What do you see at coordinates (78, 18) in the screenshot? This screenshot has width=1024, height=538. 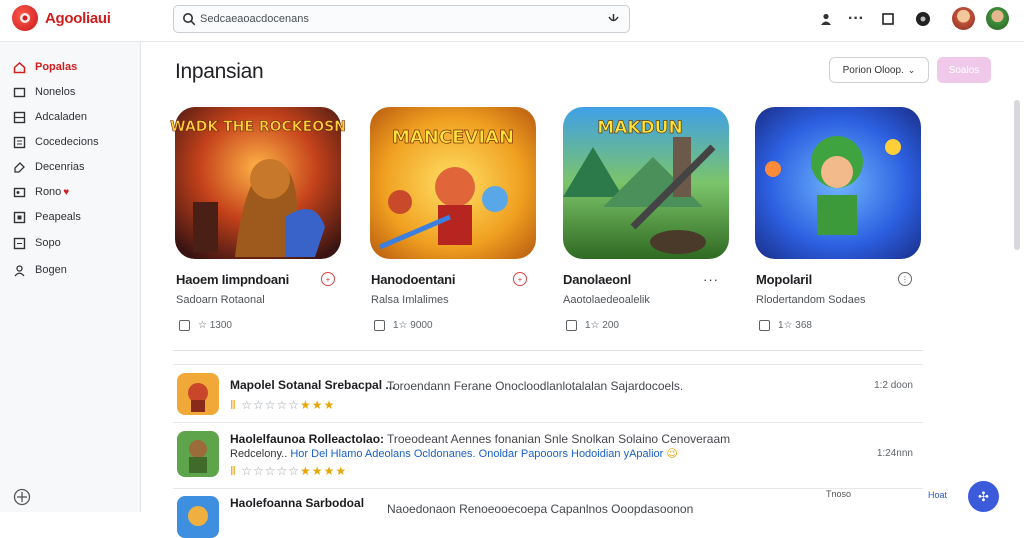 I see `app-title: Agooliaui` at bounding box center [78, 18].